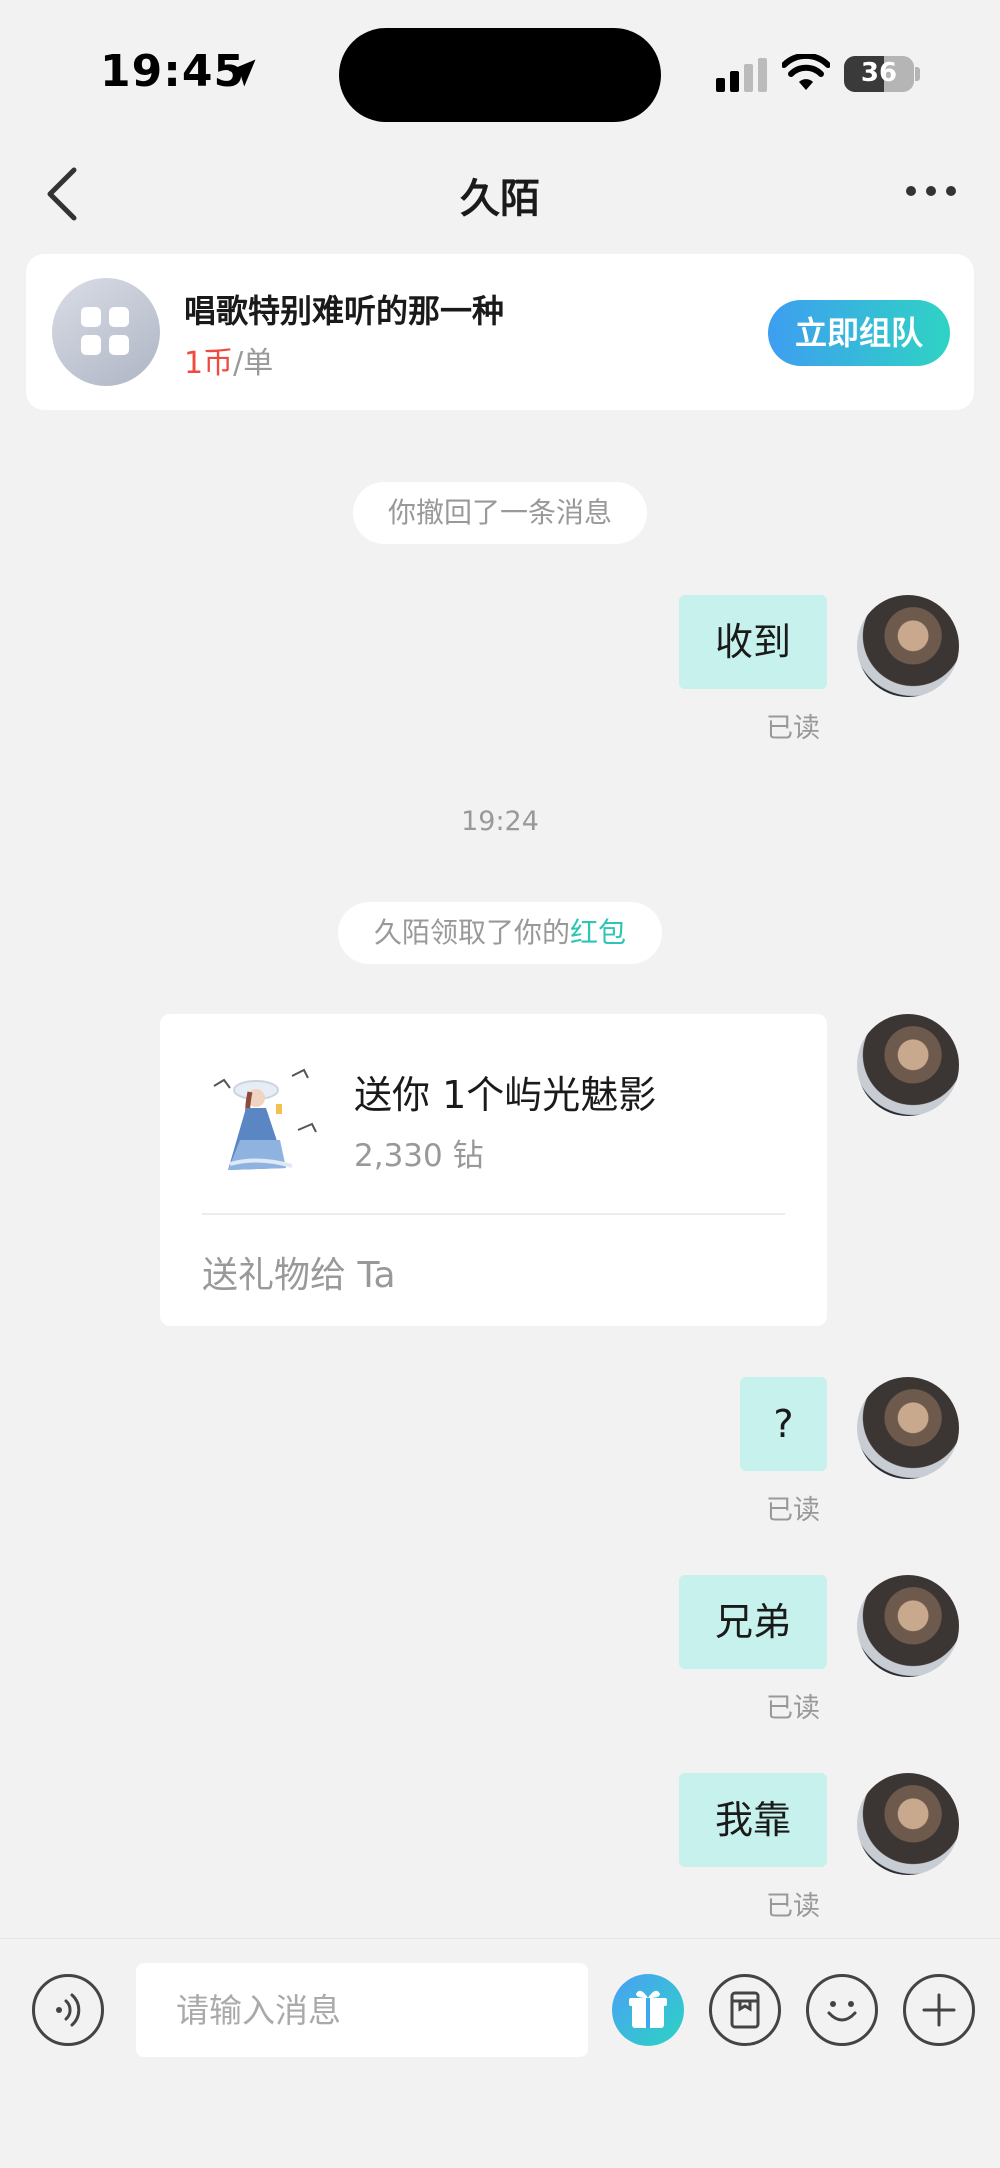 Image resolution: width=1000 pixels, height=2168 pixels. I want to click on plus-icon, so click(939, 2010).